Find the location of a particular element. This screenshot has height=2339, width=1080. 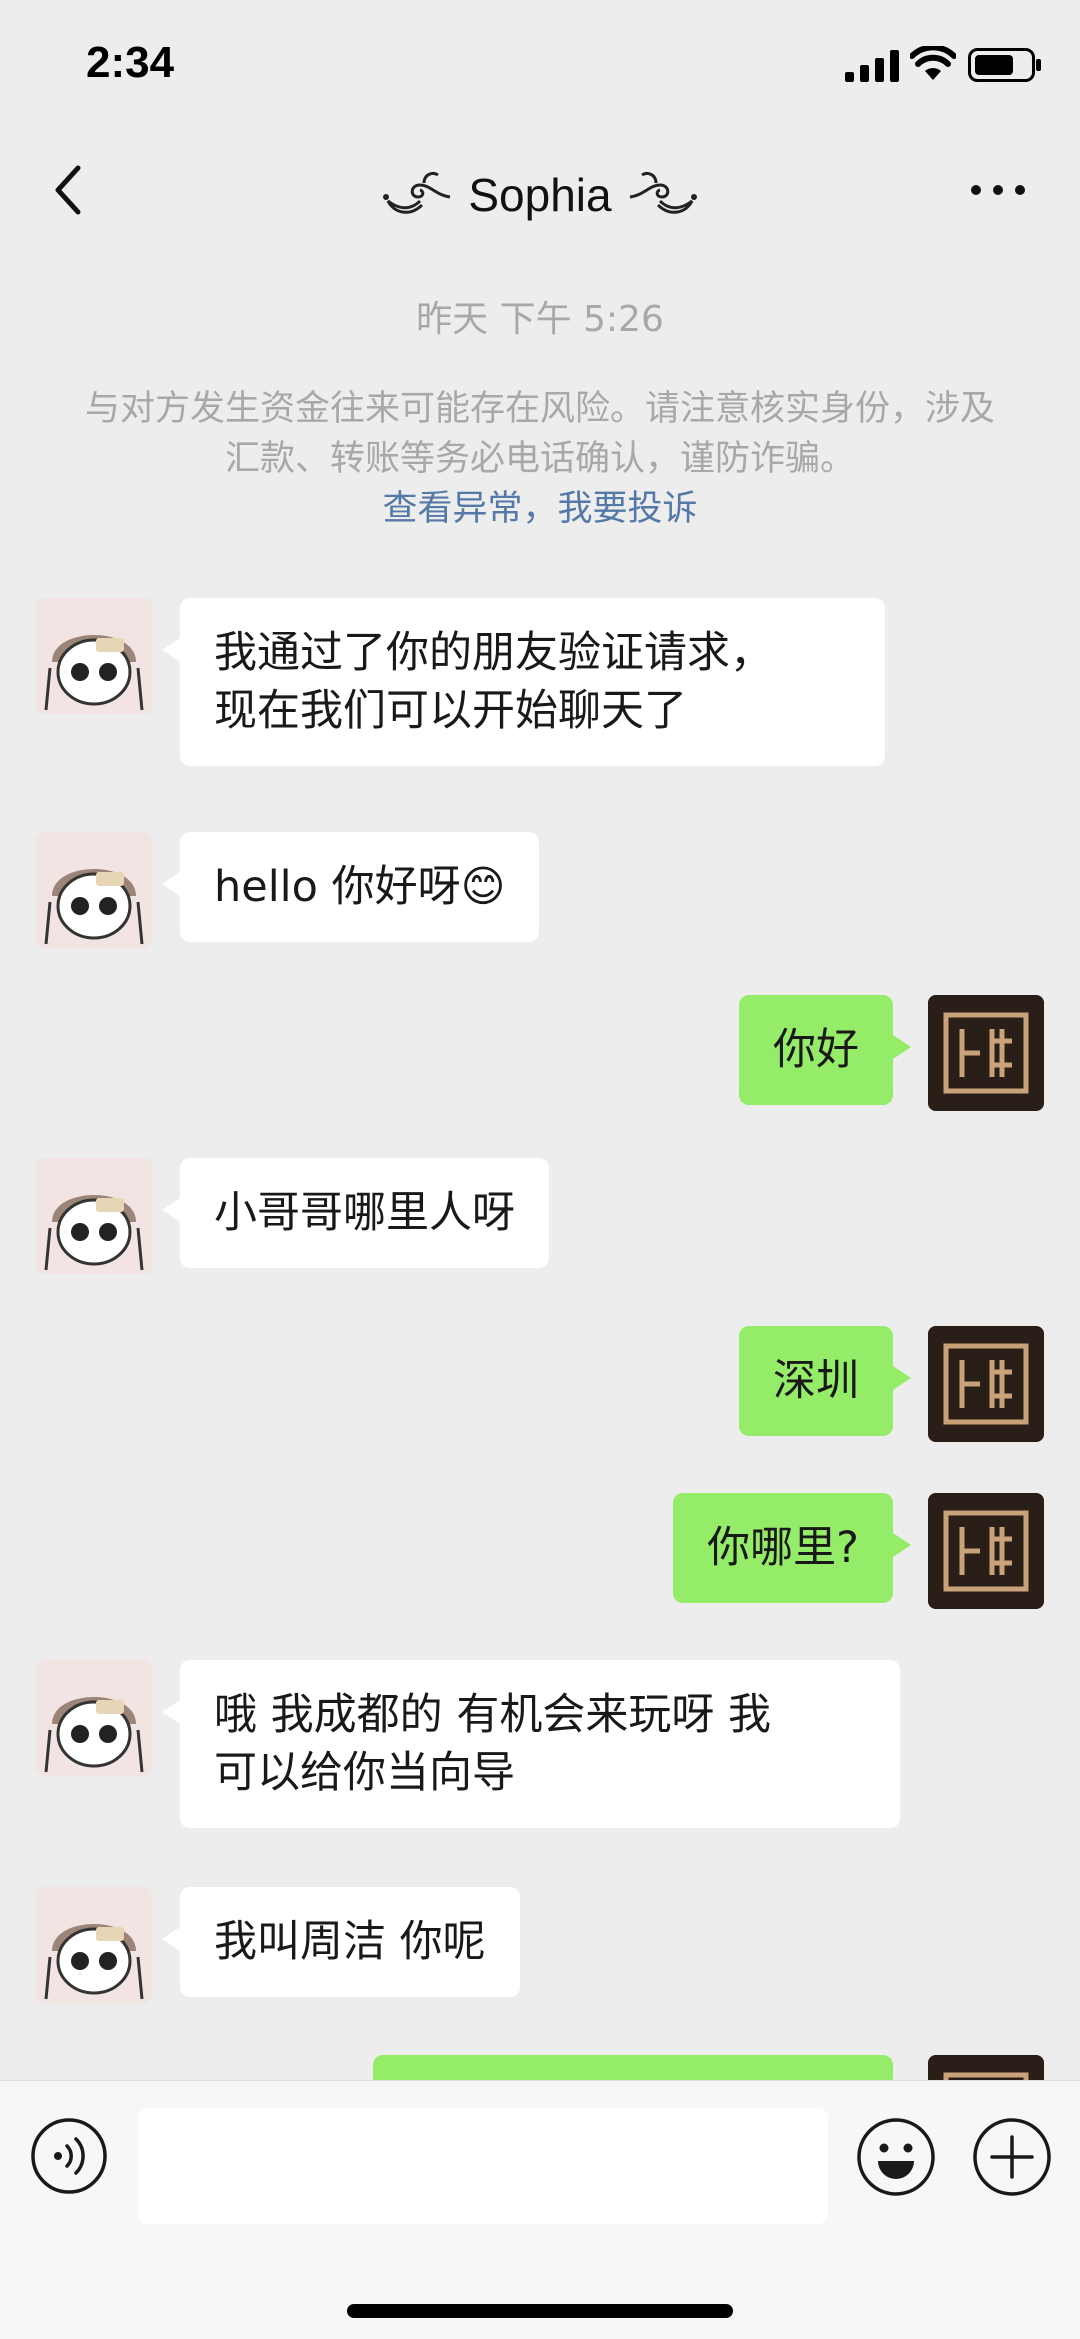

message-bubble-outgoing: 你哪里? is located at coordinates (792, 1548).